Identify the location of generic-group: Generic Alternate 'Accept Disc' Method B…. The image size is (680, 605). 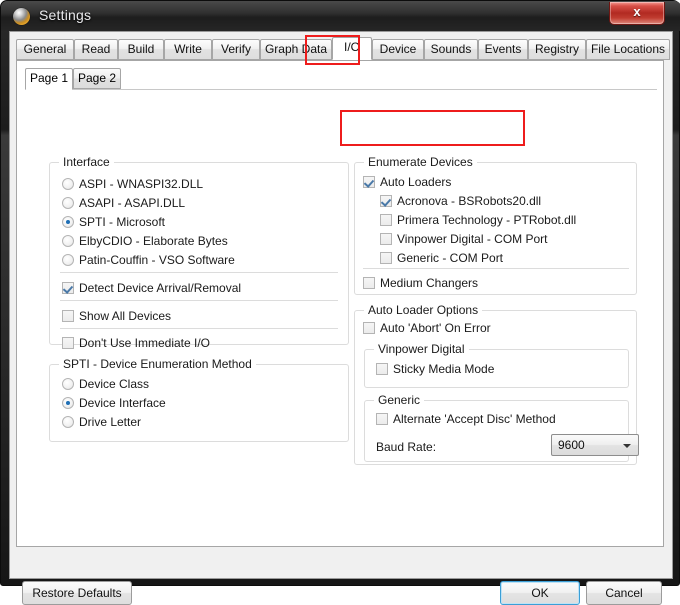
(501, 427).